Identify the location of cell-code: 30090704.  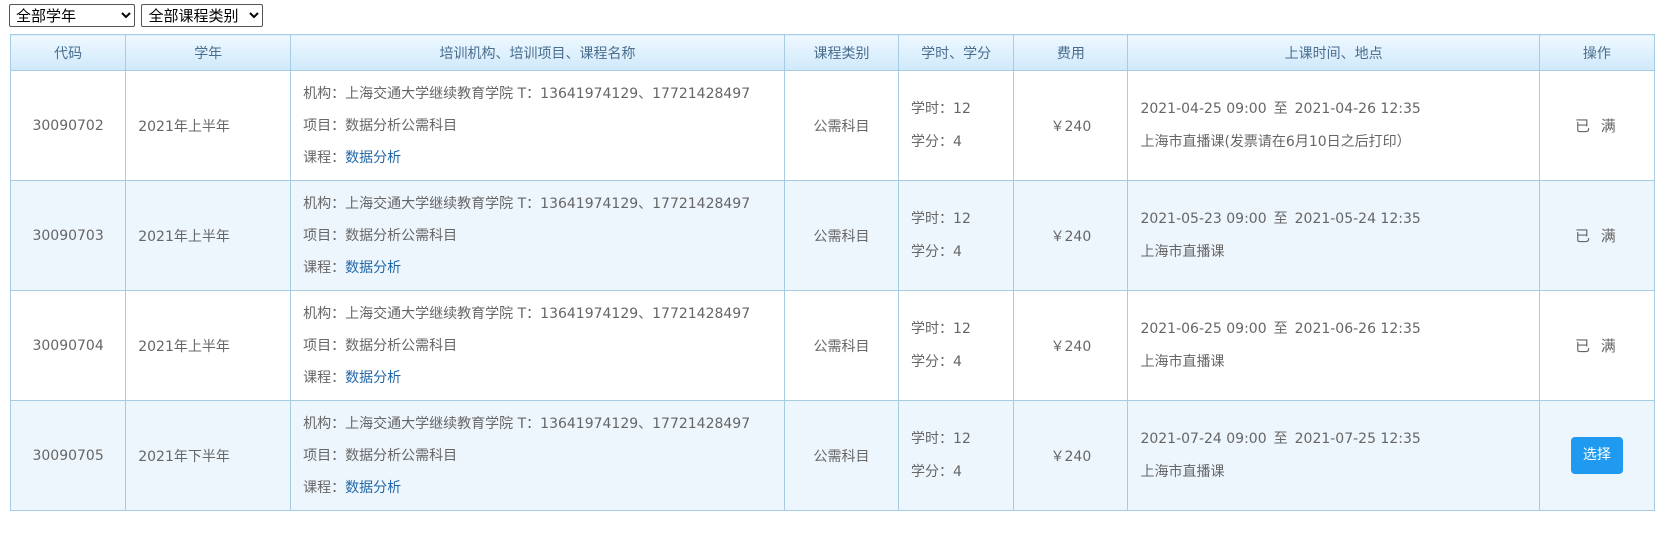
(68, 345).